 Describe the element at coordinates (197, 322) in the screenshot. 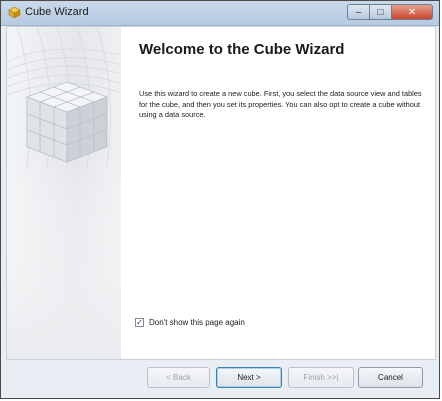

I see `dont-show-again-label: Don't show this page again` at that location.